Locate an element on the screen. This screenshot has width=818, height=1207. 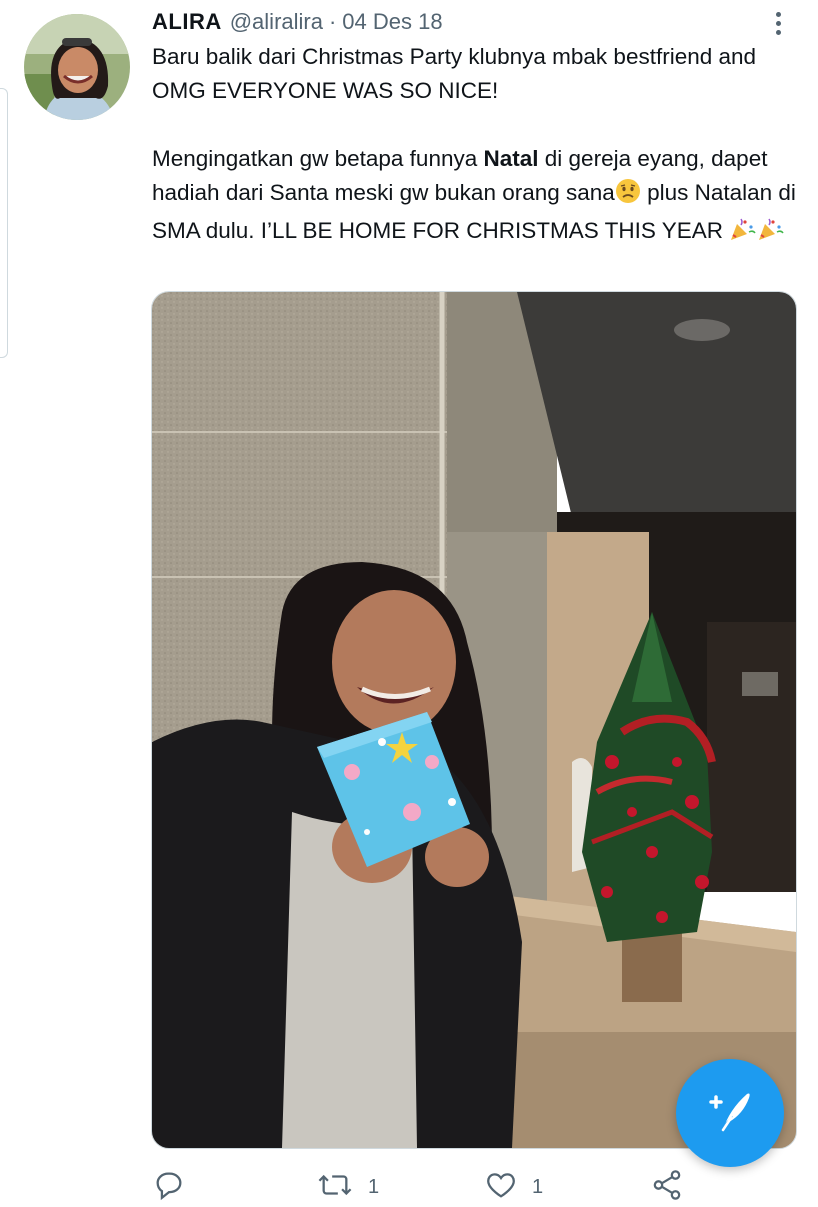
like-count: 1 is located at coordinates (538, 1187).